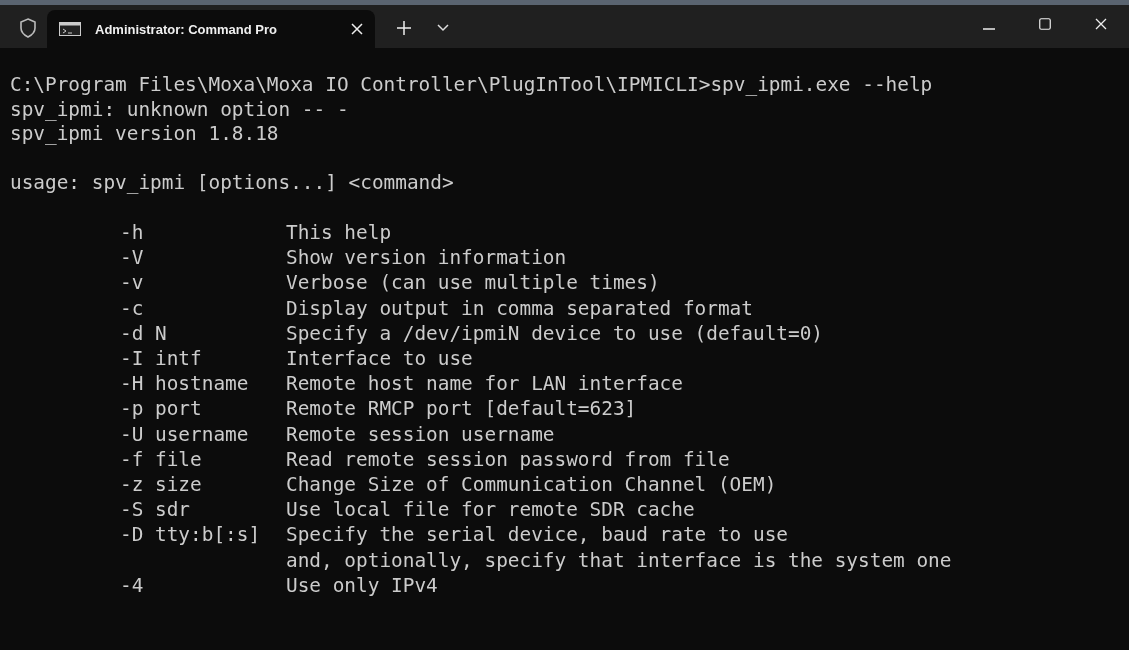 The width and height of the screenshot is (1129, 650). I want to click on option-label: -U username, so click(184, 434).